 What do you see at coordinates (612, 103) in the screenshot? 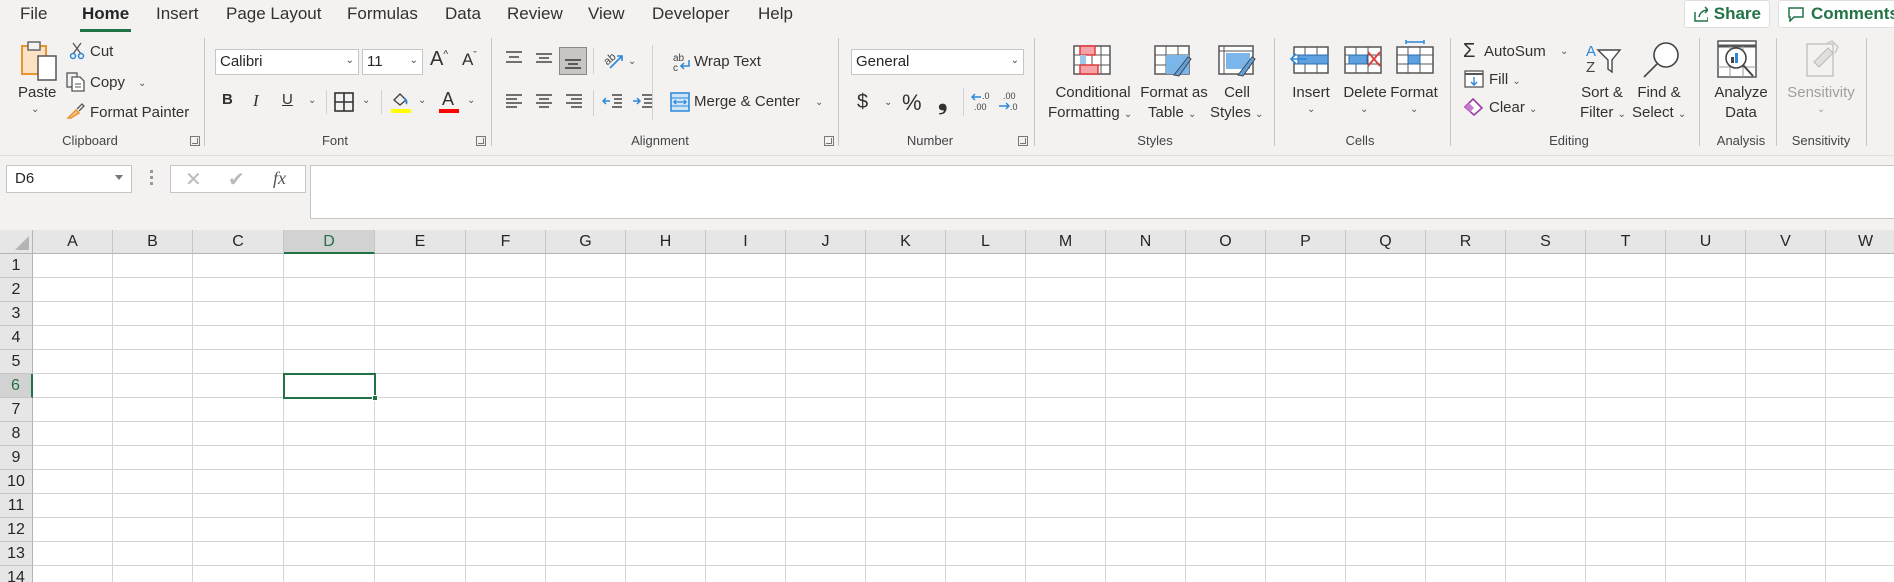
I see `decrease-indent-button` at bounding box center [612, 103].